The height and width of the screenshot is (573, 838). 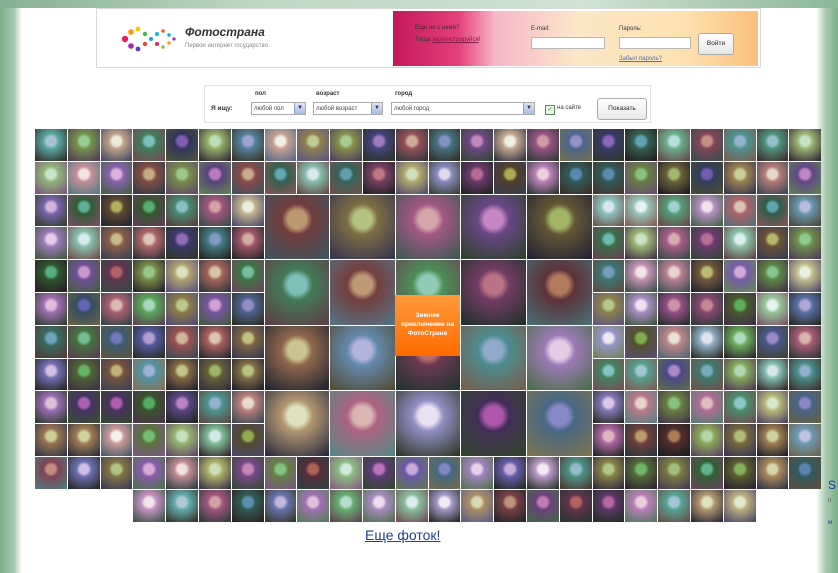 I want to click on city-select: любой город ▼, so click(x=463, y=108).